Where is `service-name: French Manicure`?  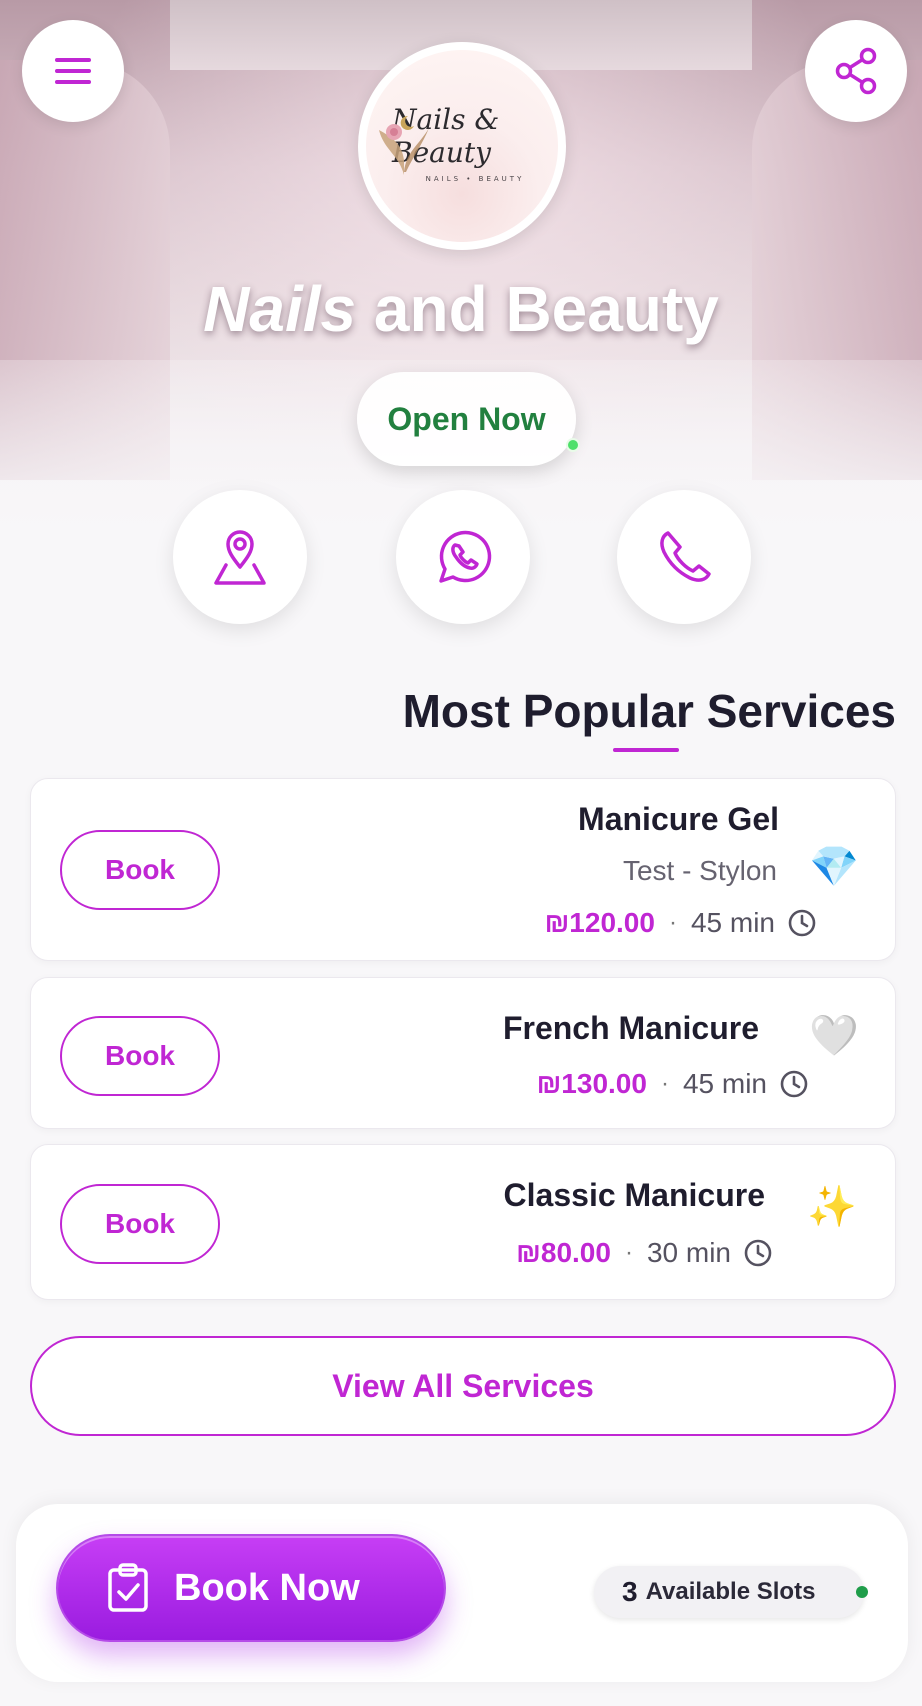 service-name: French Manicure is located at coordinates (630, 1028).